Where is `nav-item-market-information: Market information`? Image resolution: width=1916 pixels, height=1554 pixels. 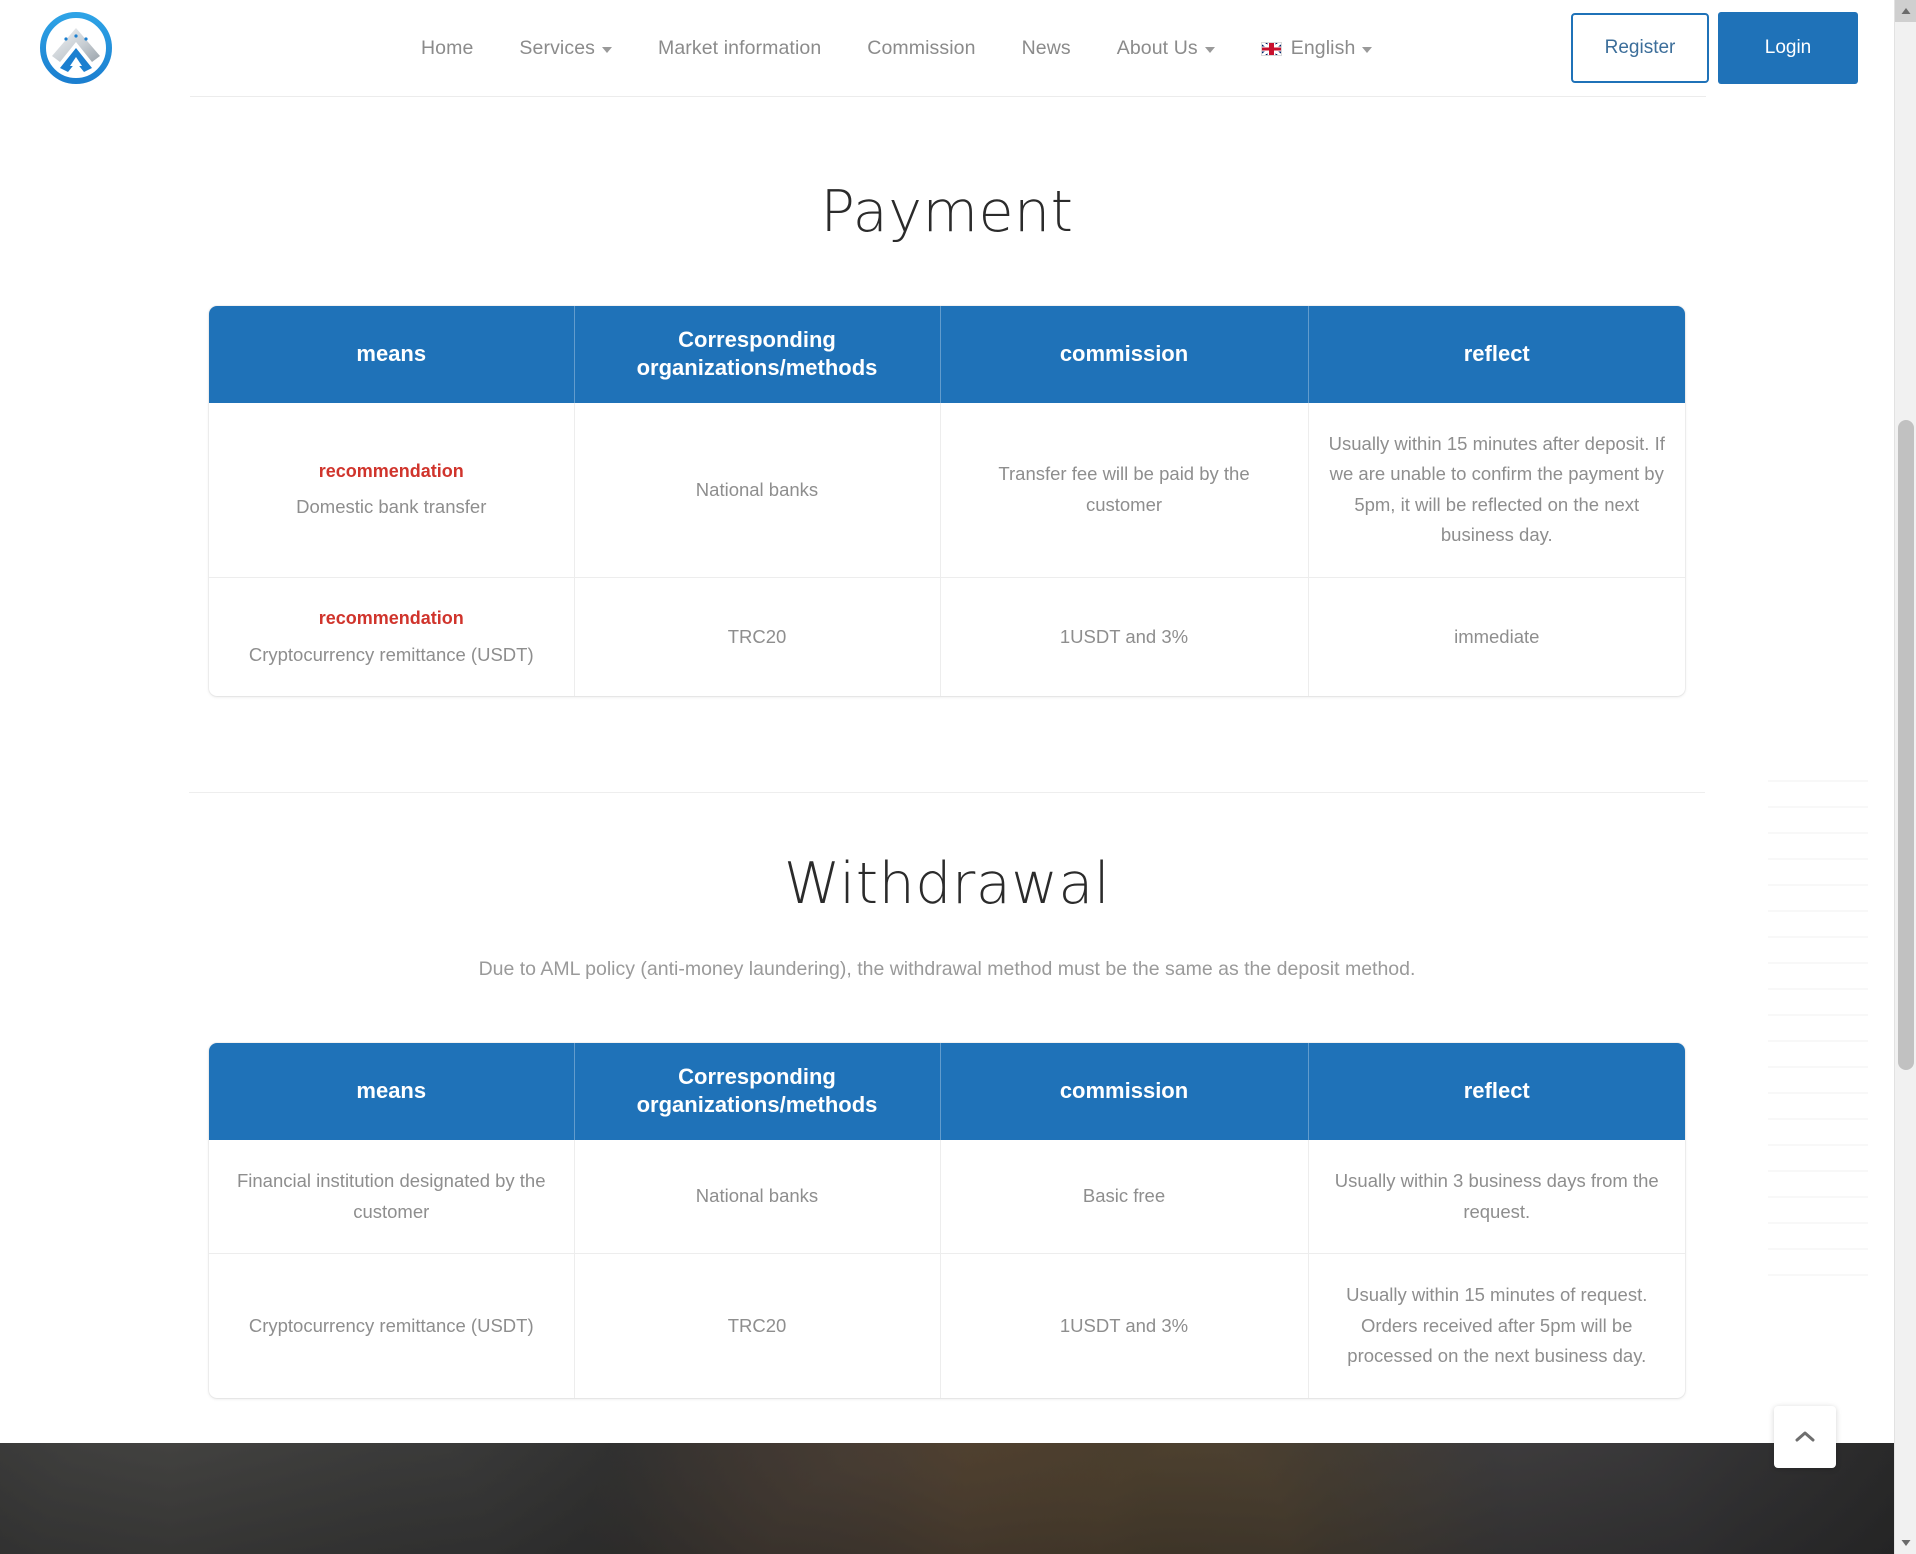
nav-item-market-information: Market information is located at coordinates (739, 48).